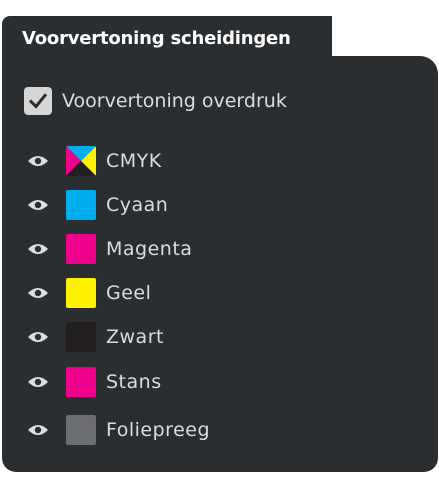 Image resolution: width=439 pixels, height=491 pixels. I want to click on panel-tab: Voorvertoning scheidingen, so click(167, 38).